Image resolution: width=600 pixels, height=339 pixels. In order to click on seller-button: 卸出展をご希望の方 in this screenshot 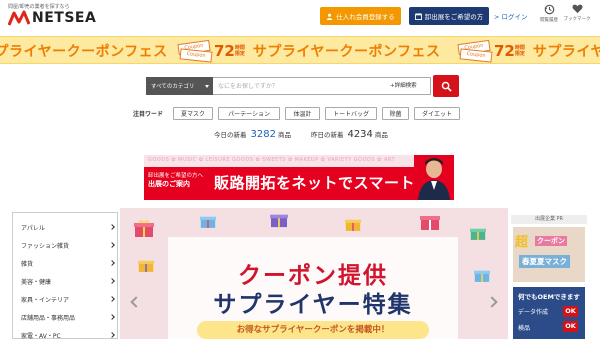, I will do `click(449, 16)`.